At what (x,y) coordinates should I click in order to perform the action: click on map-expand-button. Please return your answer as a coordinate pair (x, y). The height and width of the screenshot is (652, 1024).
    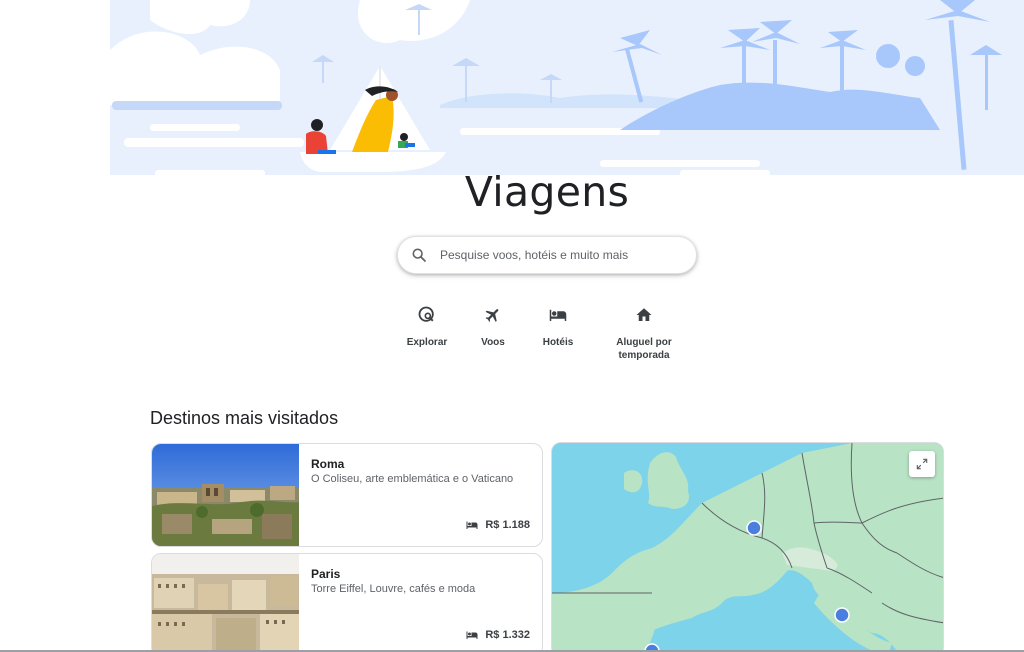
    Looking at the image, I should click on (922, 464).